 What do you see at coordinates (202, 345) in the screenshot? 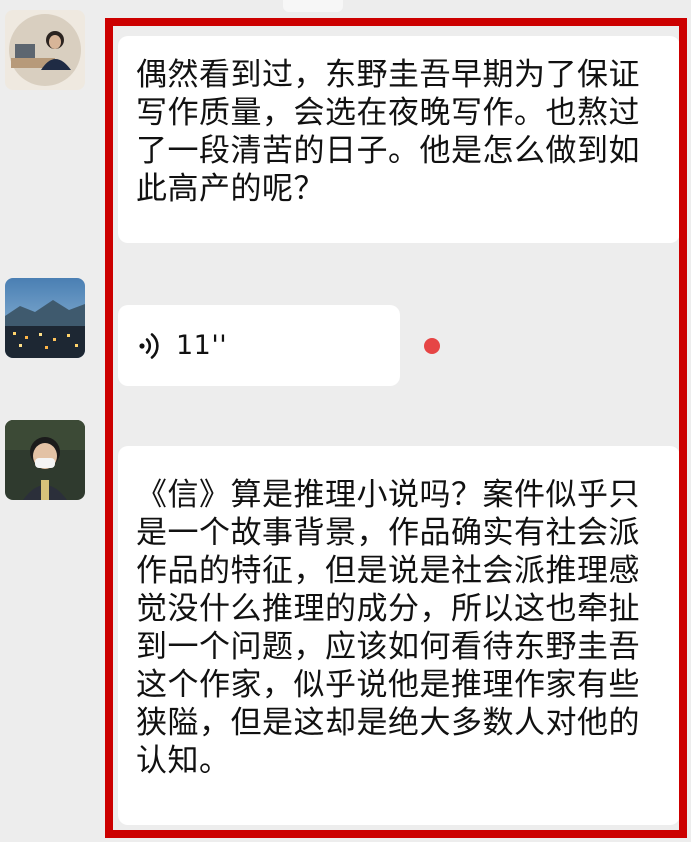
I see `voice-duration: 11''` at bounding box center [202, 345].